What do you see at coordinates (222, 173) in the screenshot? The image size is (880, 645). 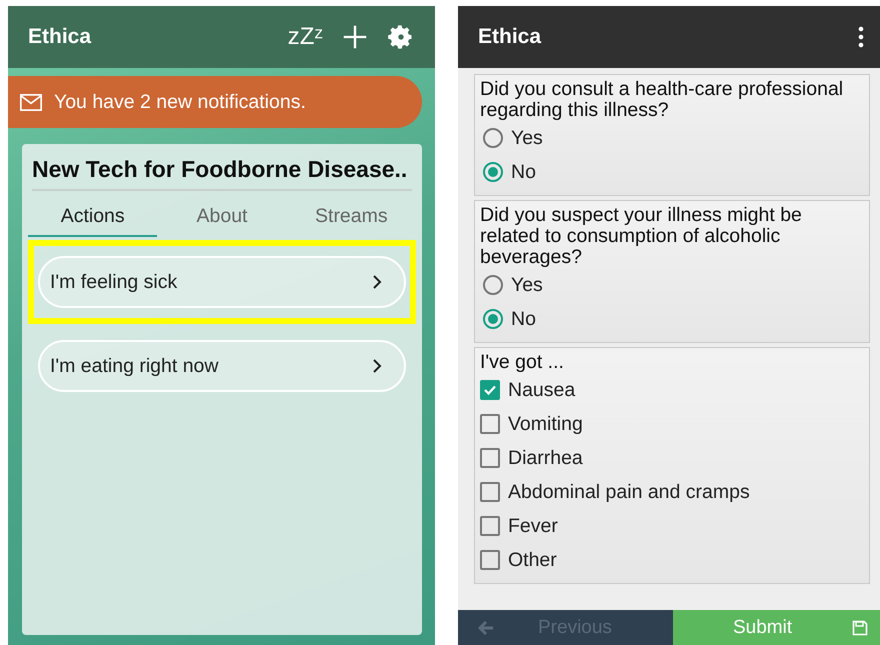 I see `study-title: New Tech for Foodborne Disease..` at bounding box center [222, 173].